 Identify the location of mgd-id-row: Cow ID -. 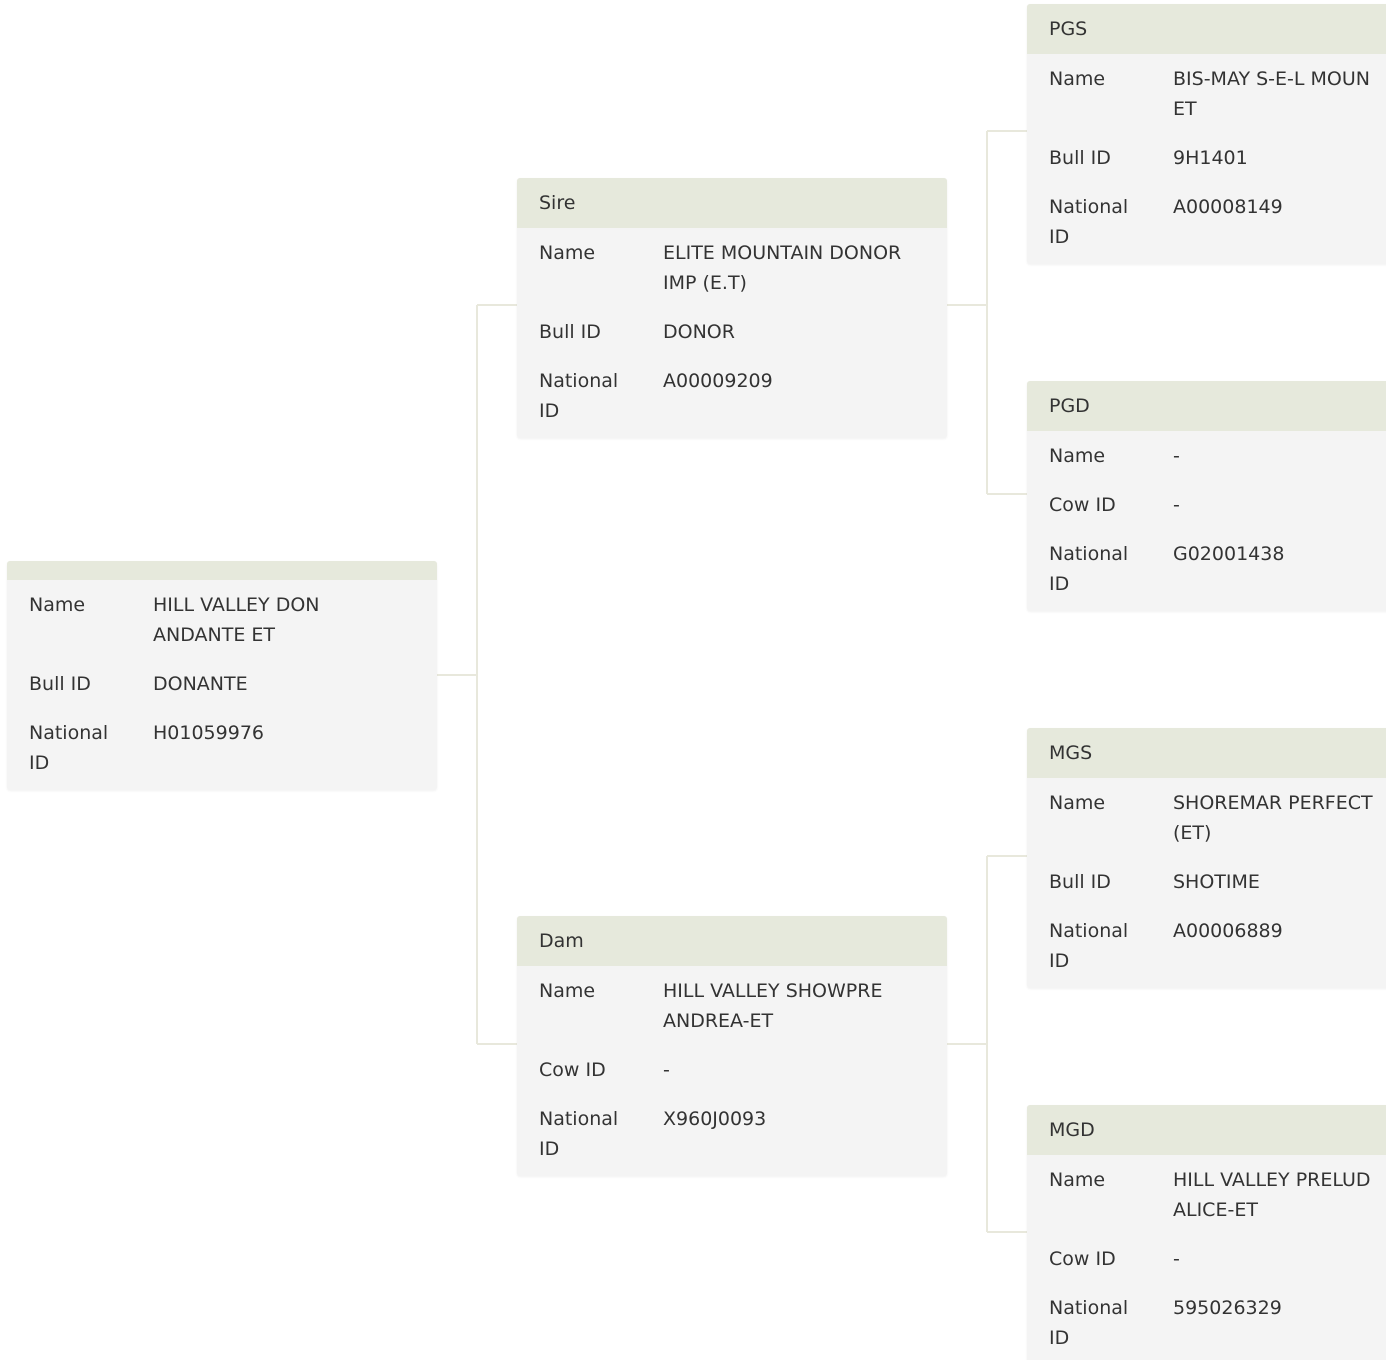
(1206, 1268).